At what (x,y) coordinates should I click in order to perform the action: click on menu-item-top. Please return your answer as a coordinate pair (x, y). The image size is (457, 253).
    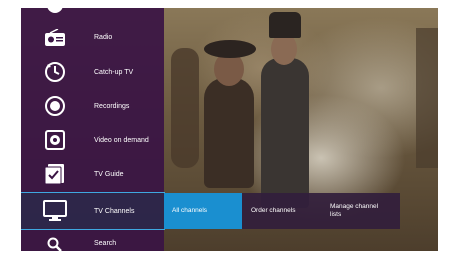
    Looking at the image, I should click on (92, 15).